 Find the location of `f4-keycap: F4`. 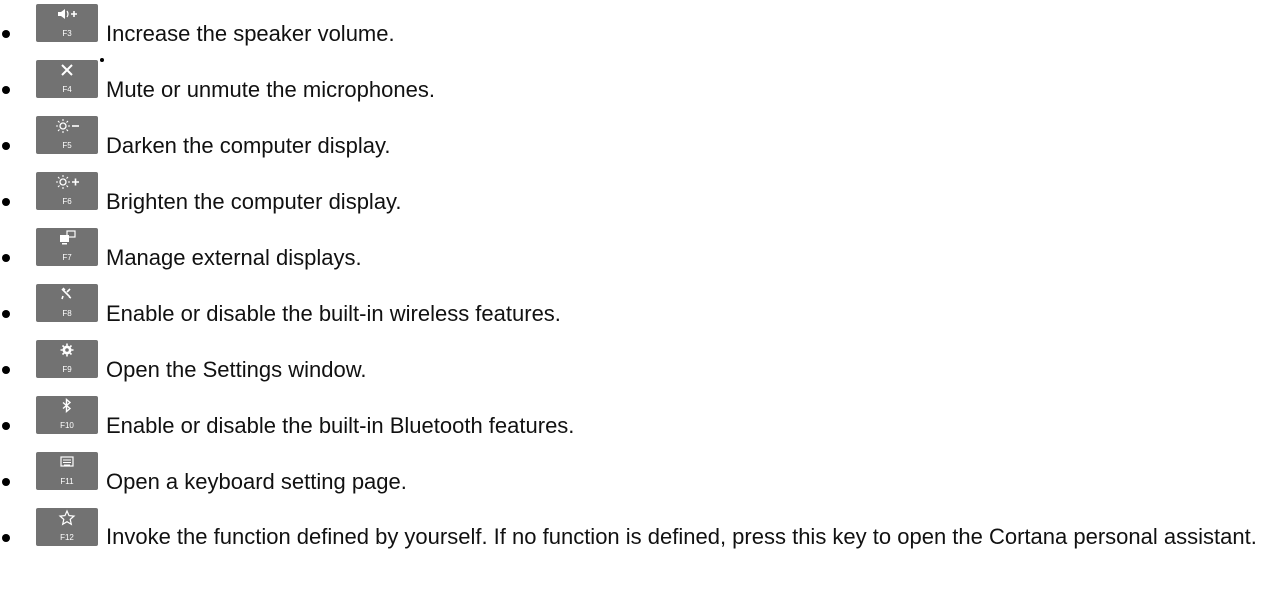

f4-keycap: F4 is located at coordinates (70, 78).